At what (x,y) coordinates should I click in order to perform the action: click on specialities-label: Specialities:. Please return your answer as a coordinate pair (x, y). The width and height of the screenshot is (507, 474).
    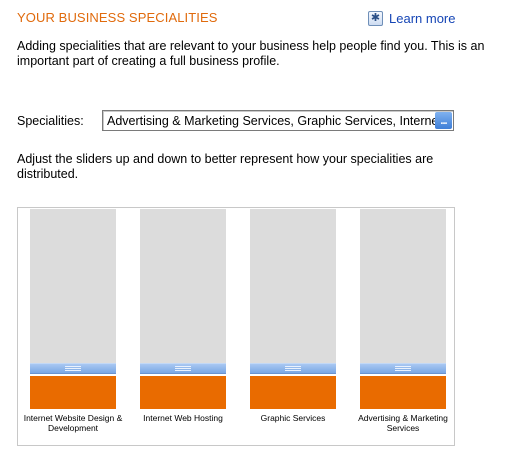
    Looking at the image, I should click on (50, 121).